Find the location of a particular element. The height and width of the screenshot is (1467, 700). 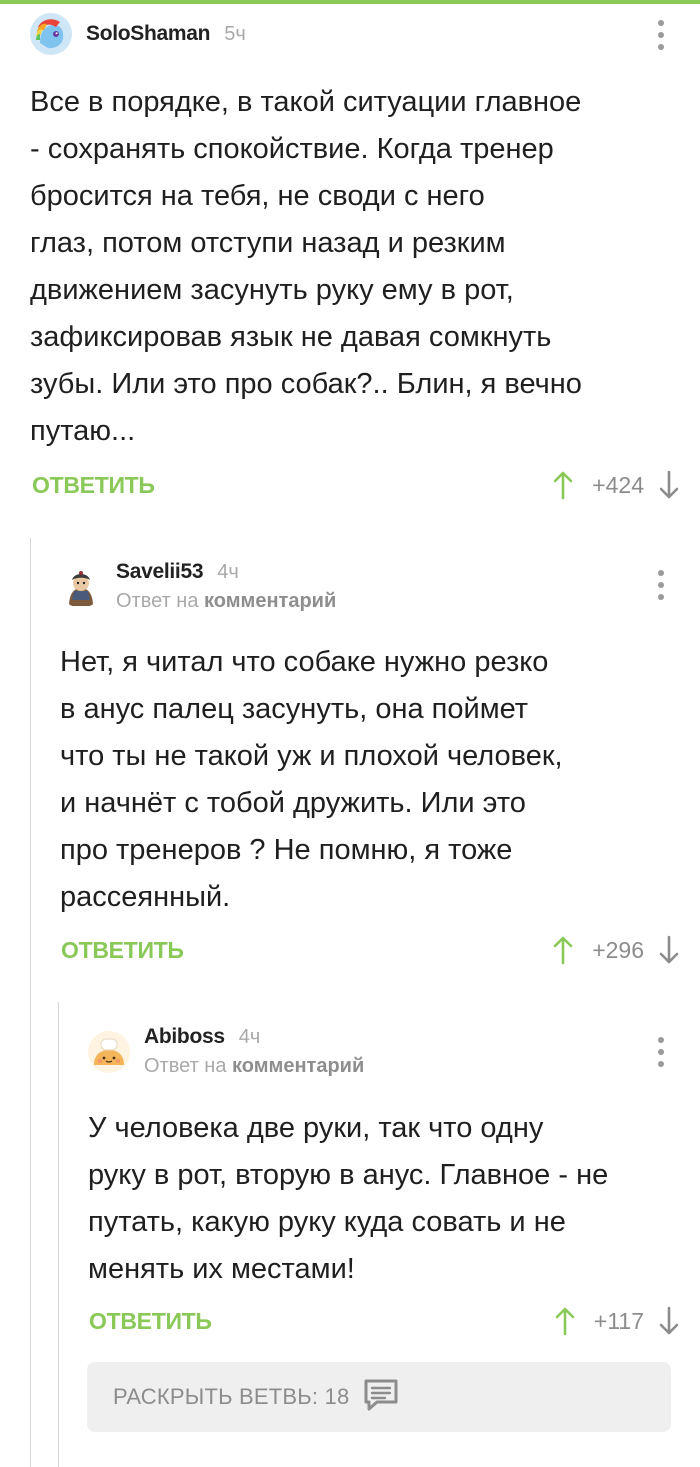

vote-controls: +117 is located at coordinates (617, 1321).